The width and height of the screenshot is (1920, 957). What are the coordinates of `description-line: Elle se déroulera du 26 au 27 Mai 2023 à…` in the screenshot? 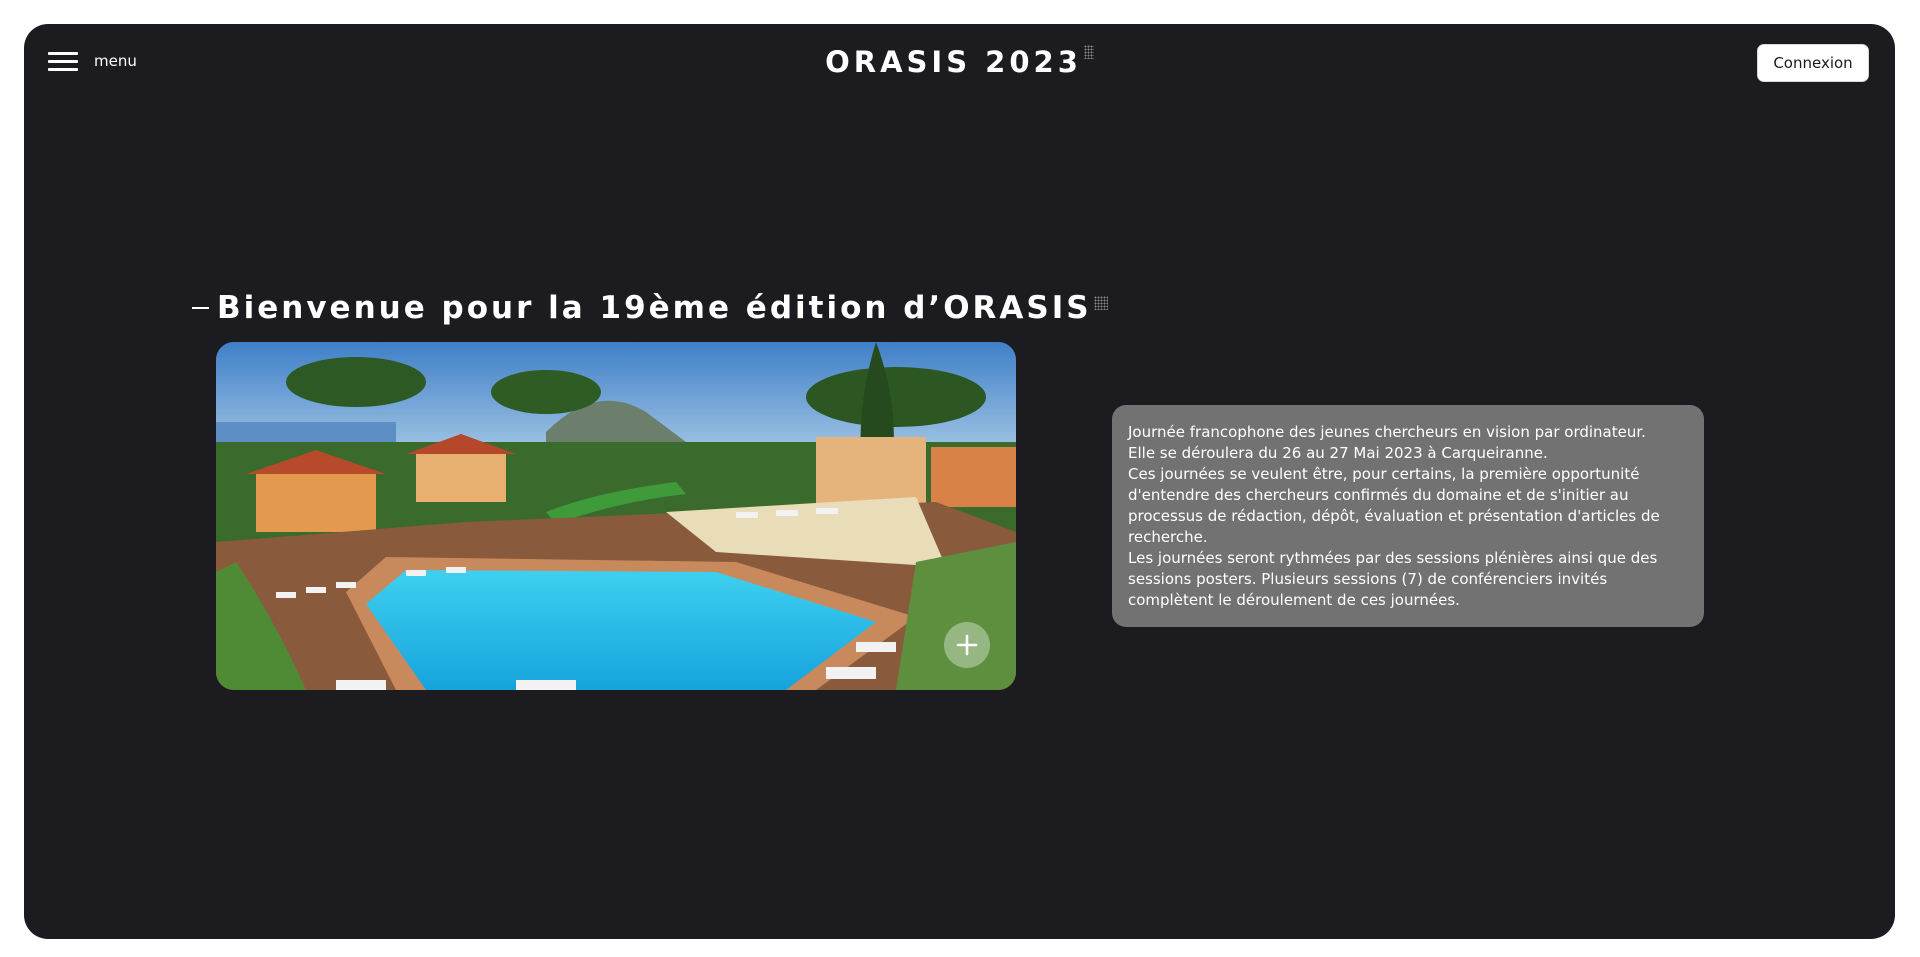 It's located at (1338, 453).